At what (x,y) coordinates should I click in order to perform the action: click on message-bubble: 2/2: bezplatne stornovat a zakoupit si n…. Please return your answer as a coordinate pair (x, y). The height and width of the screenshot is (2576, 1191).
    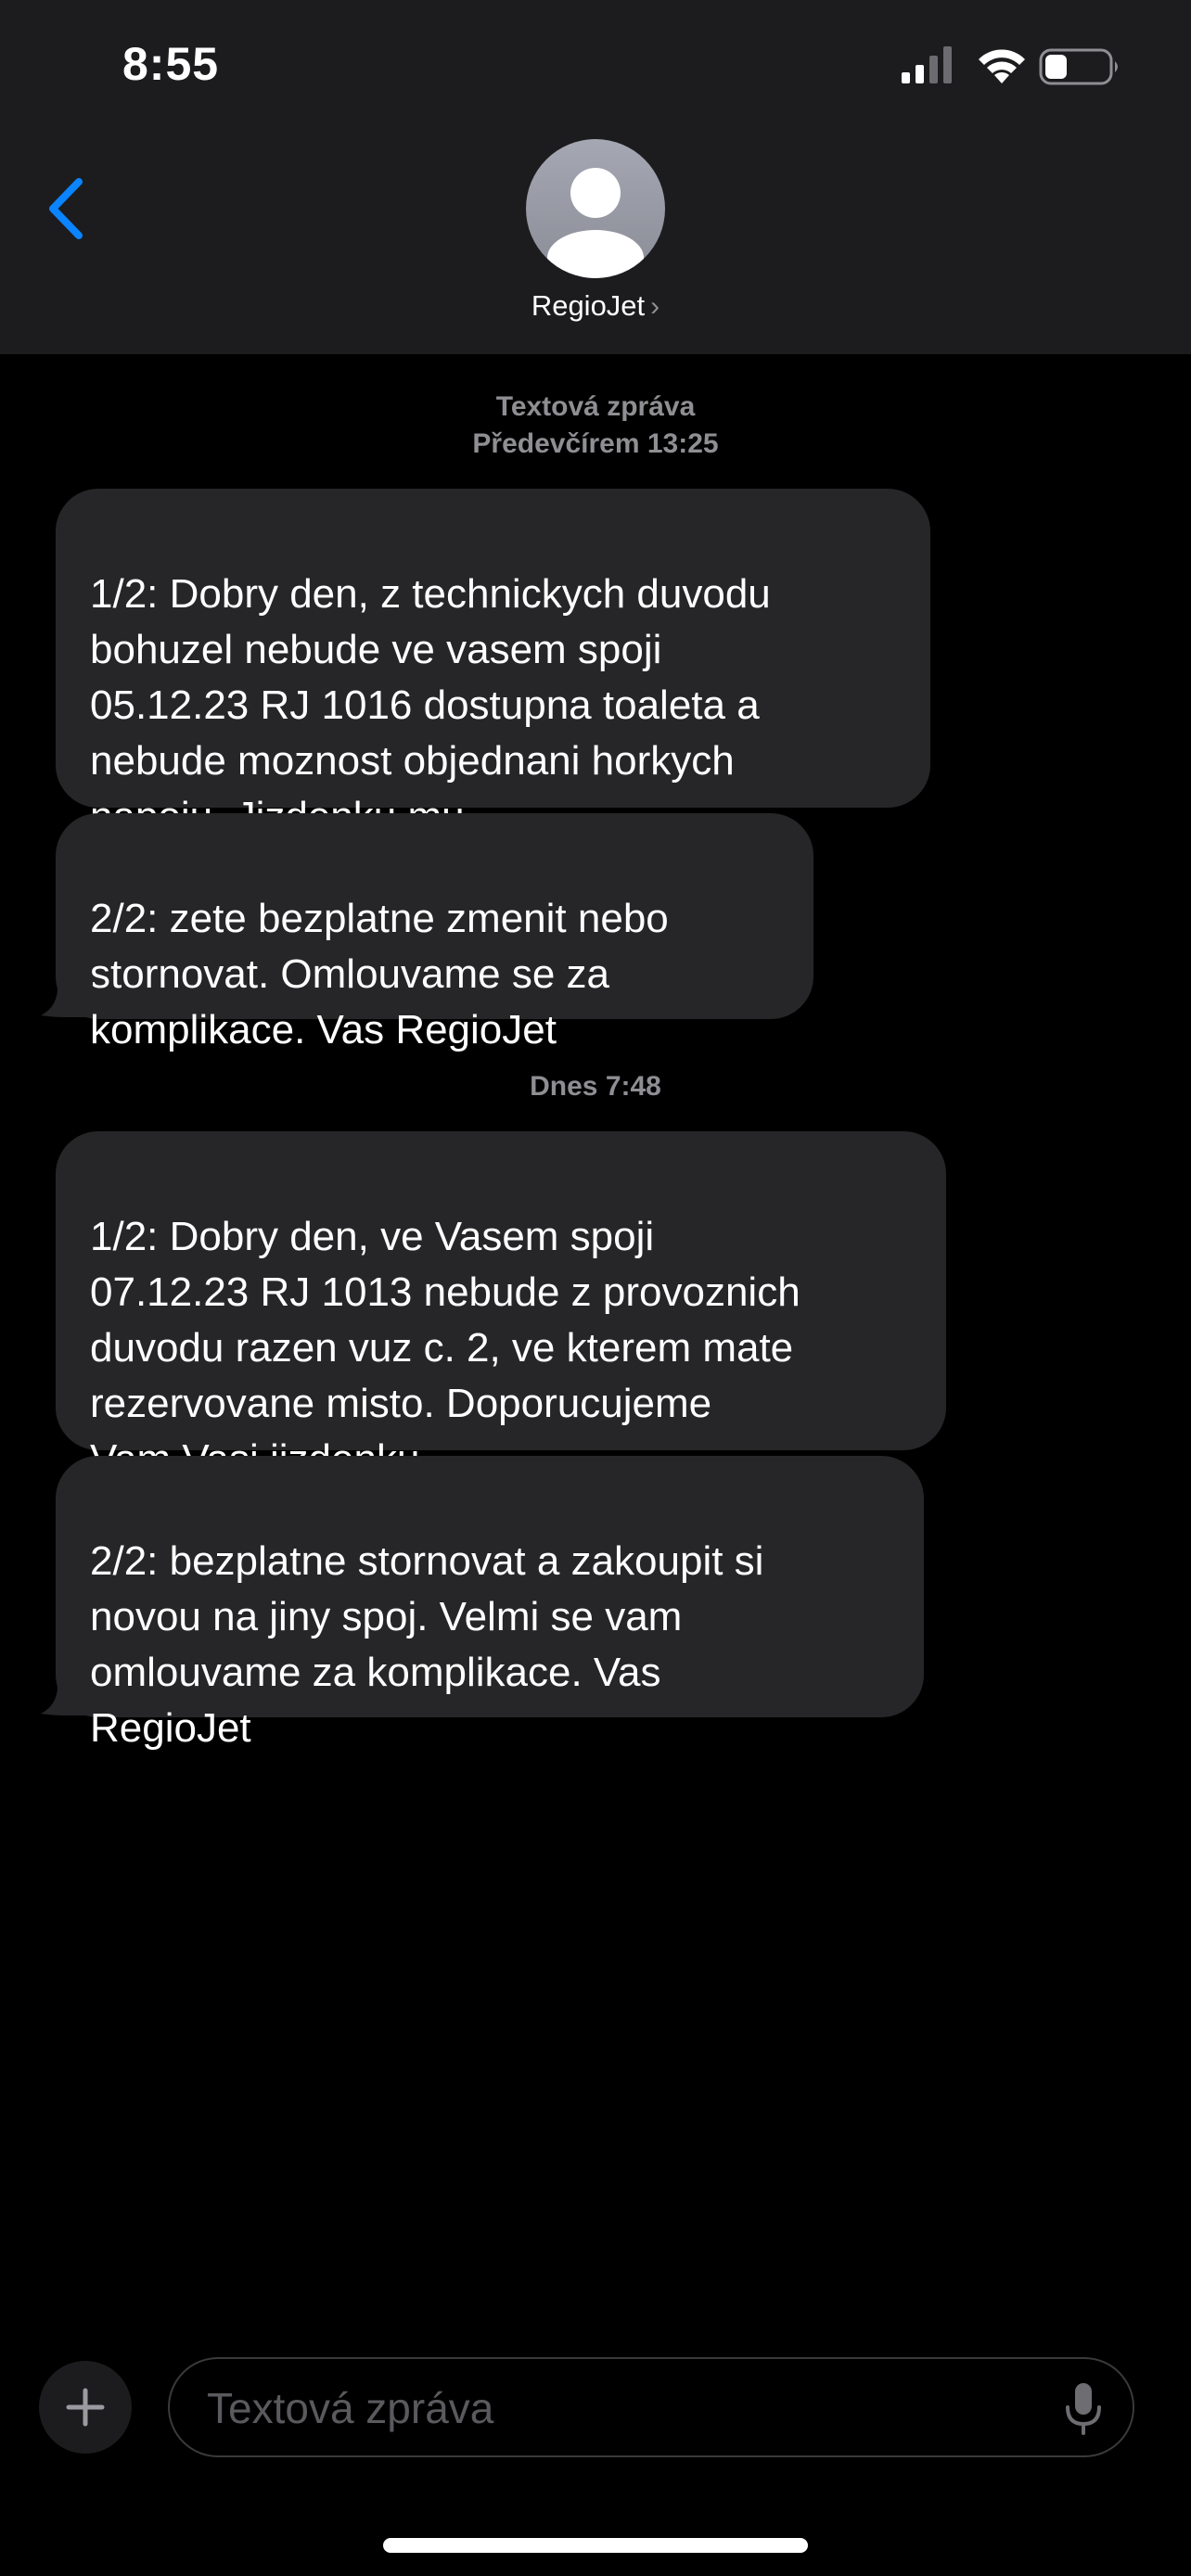
    Looking at the image, I should click on (490, 1604).